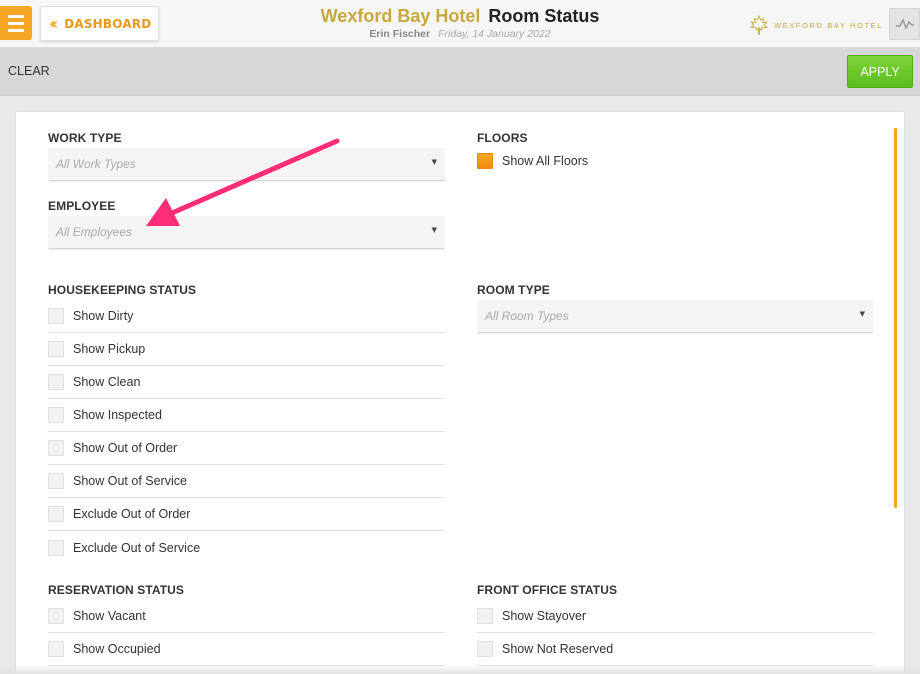 Image resolution: width=920 pixels, height=674 pixels. Describe the element at coordinates (243, 182) in the screenshot. I see `annotation-arrow-icon` at that location.